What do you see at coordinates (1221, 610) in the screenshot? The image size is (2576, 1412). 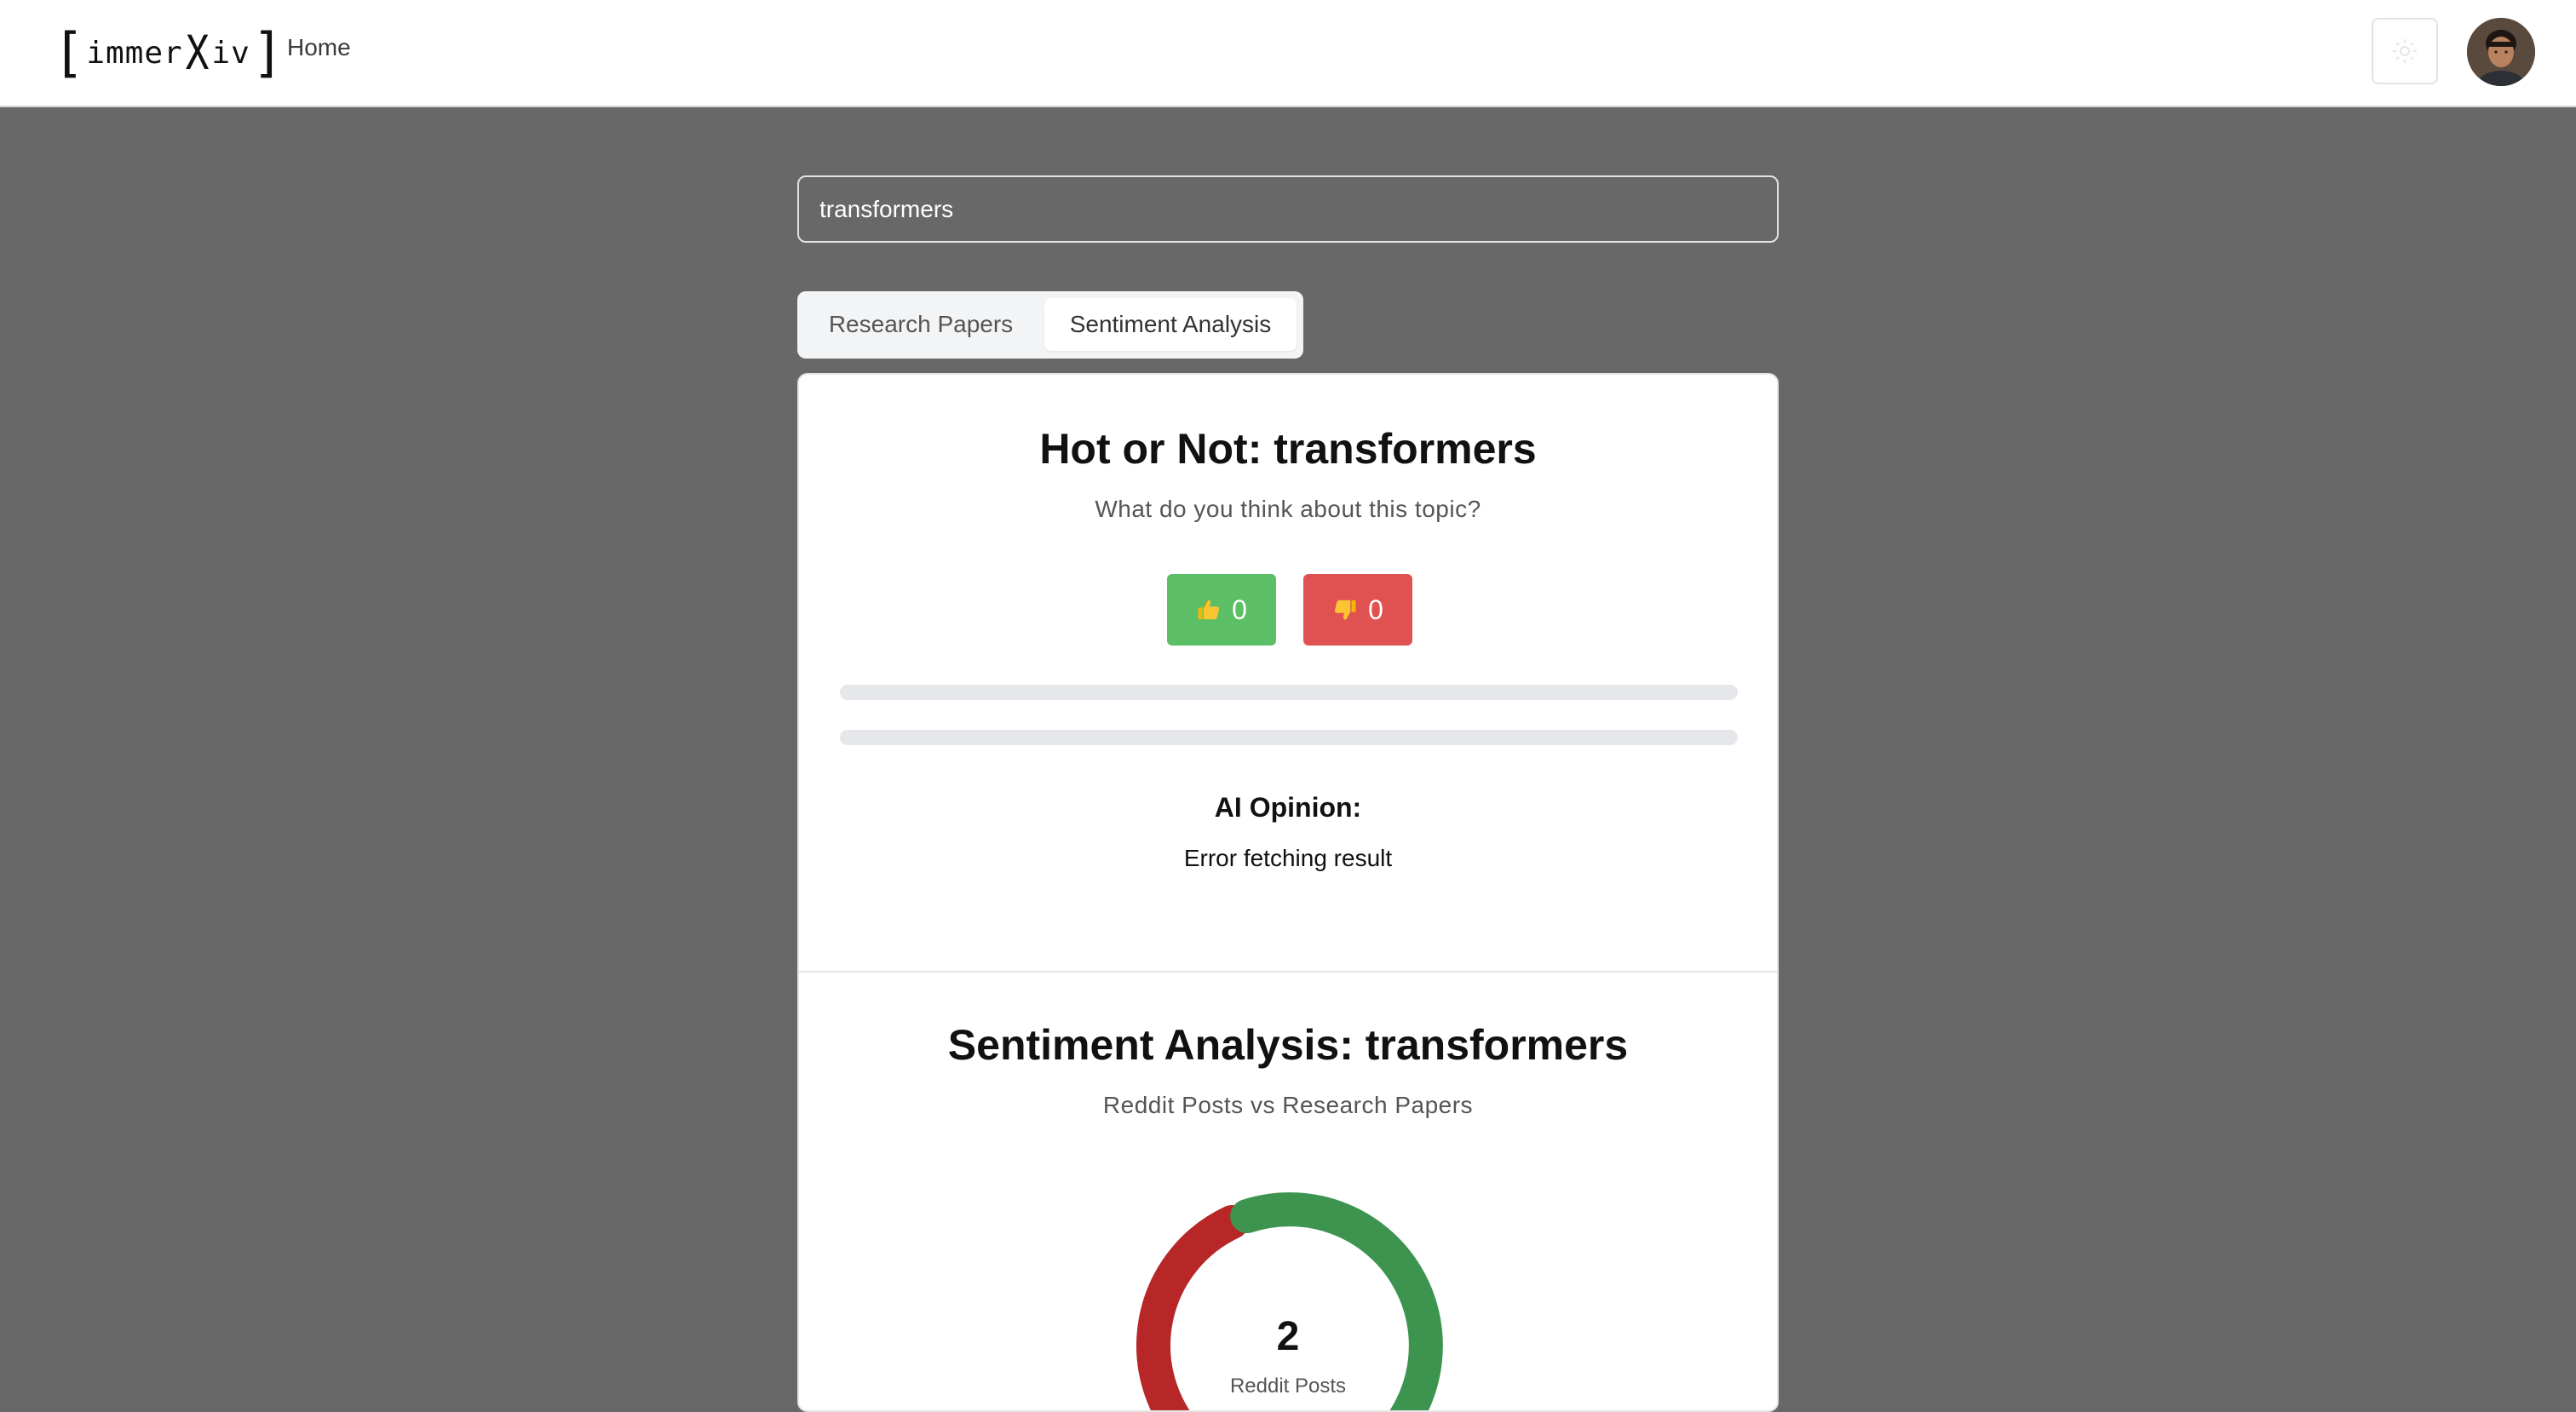 I see `upvote-button: 0` at bounding box center [1221, 610].